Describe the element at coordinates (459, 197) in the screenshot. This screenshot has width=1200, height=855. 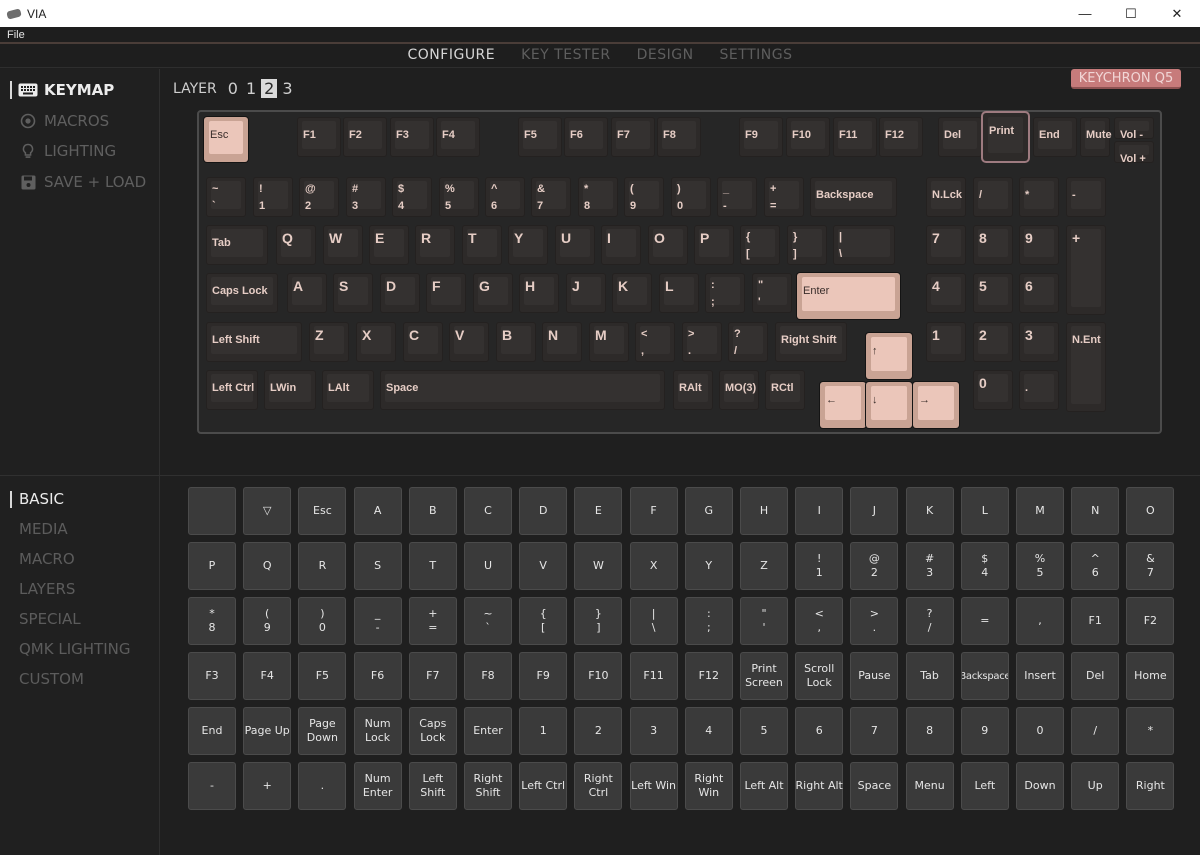
I see `keymap-key: % 5` at that location.